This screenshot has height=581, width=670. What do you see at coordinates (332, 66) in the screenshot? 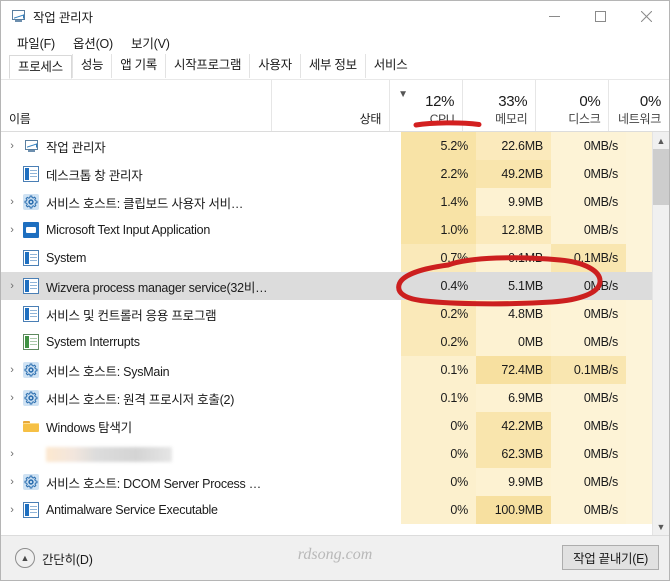
I see `tab-5: 세부 정보` at bounding box center [332, 66].